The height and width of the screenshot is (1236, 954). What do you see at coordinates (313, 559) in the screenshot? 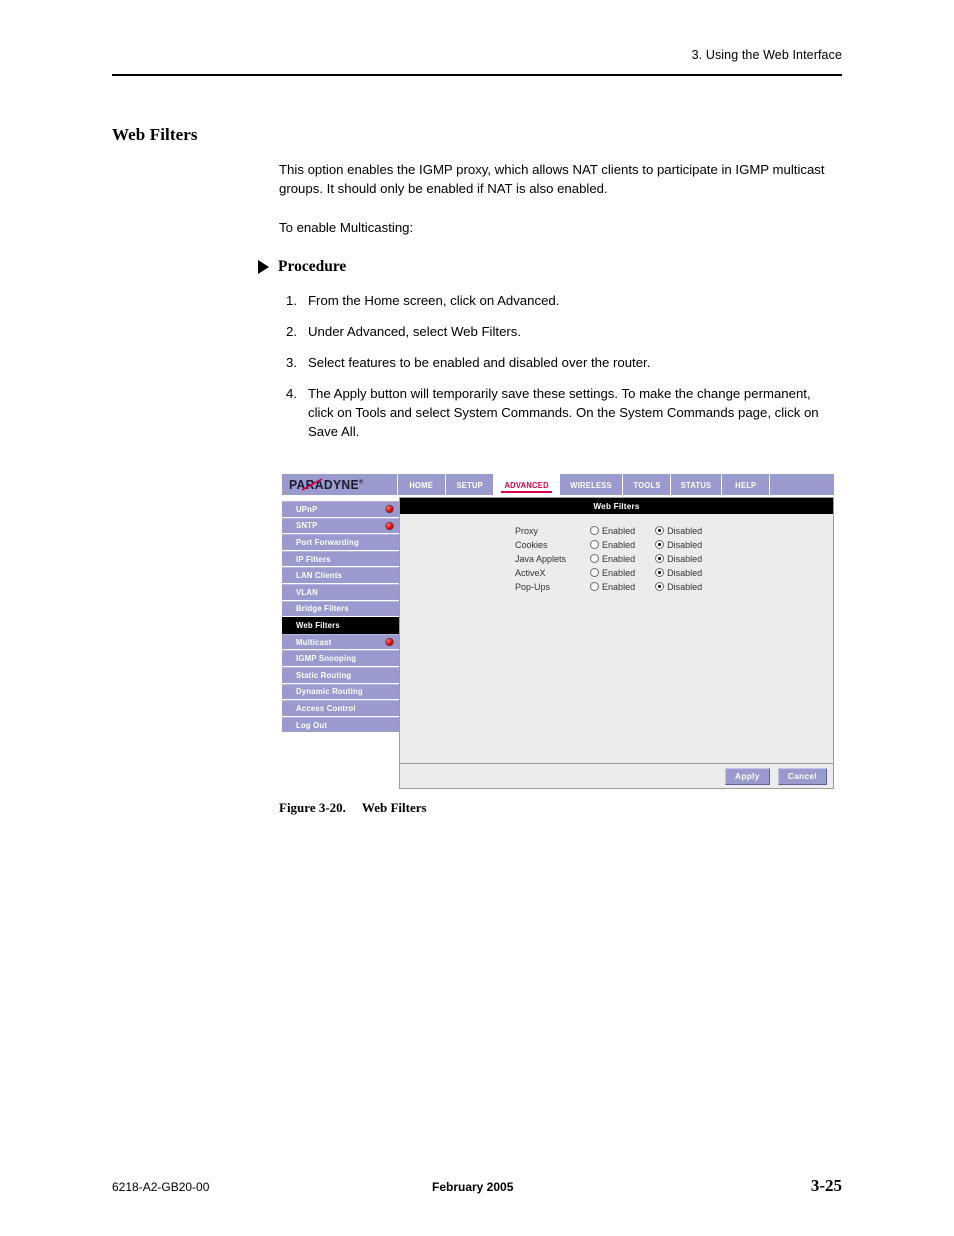
I see `sidebar-item-label: IP Filters` at bounding box center [313, 559].